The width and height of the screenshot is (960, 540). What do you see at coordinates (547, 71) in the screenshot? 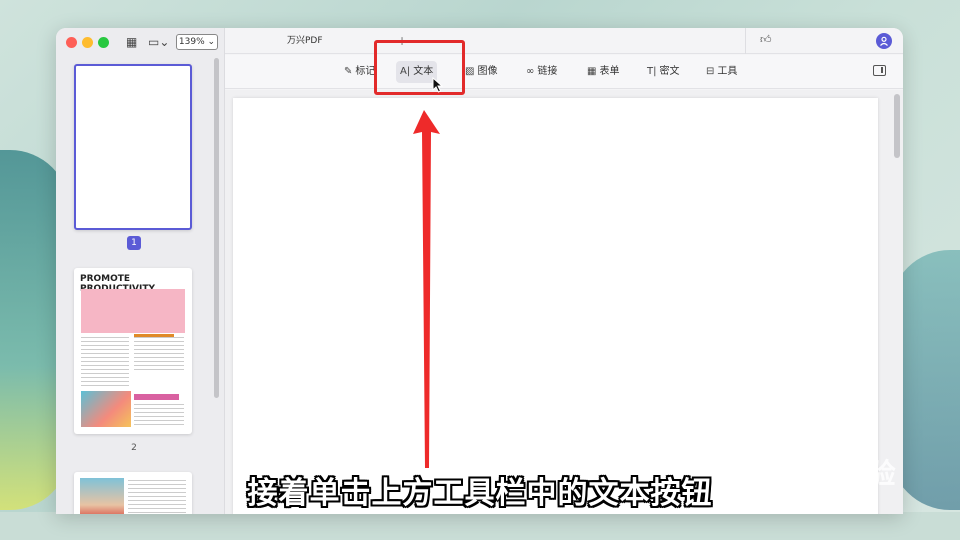
I see `tool-label: 链接` at bounding box center [547, 71].